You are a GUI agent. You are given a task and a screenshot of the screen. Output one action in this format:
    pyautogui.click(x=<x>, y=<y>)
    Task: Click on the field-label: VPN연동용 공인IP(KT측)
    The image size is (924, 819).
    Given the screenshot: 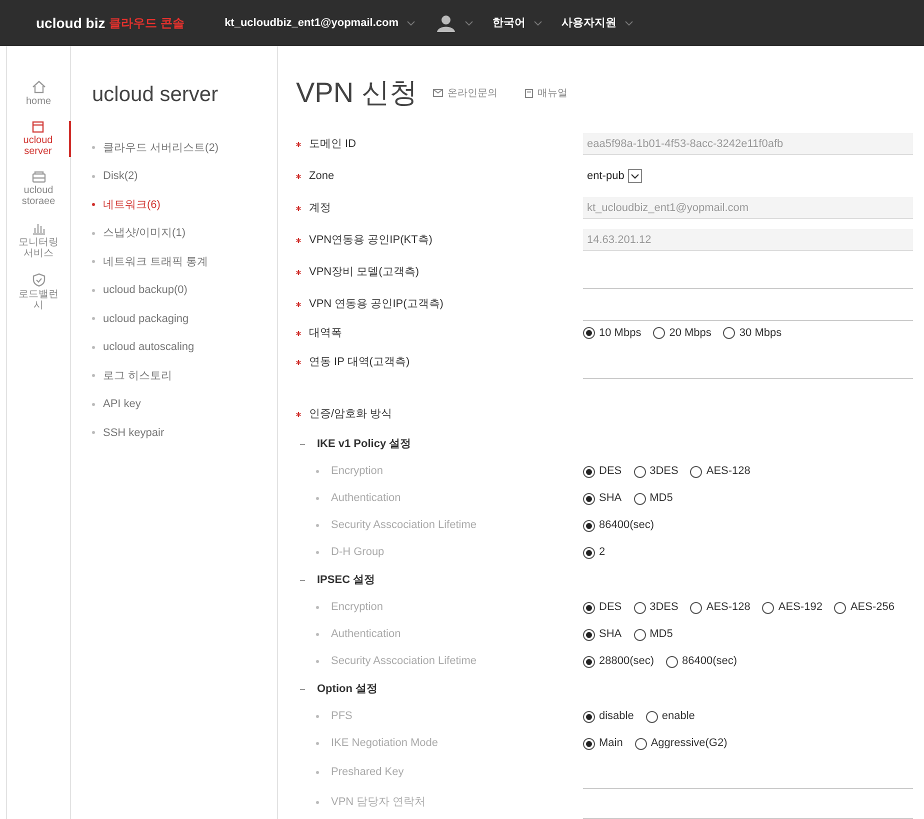 What is the action you would take?
    pyautogui.click(x=370, y=240)
    